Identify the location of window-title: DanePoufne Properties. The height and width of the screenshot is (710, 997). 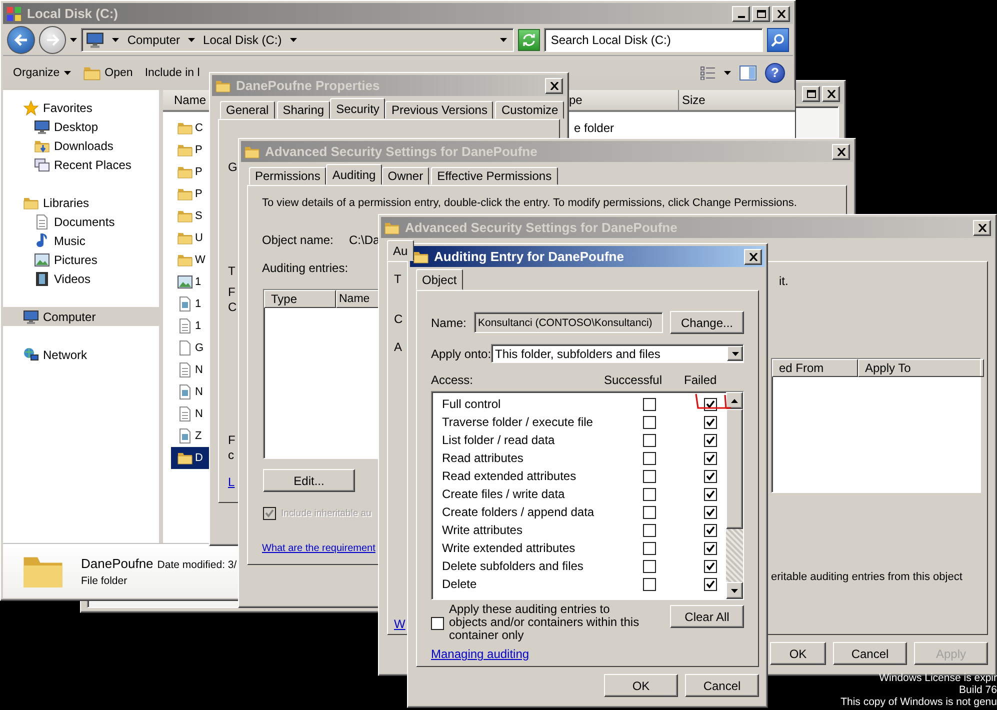
(308, 85).